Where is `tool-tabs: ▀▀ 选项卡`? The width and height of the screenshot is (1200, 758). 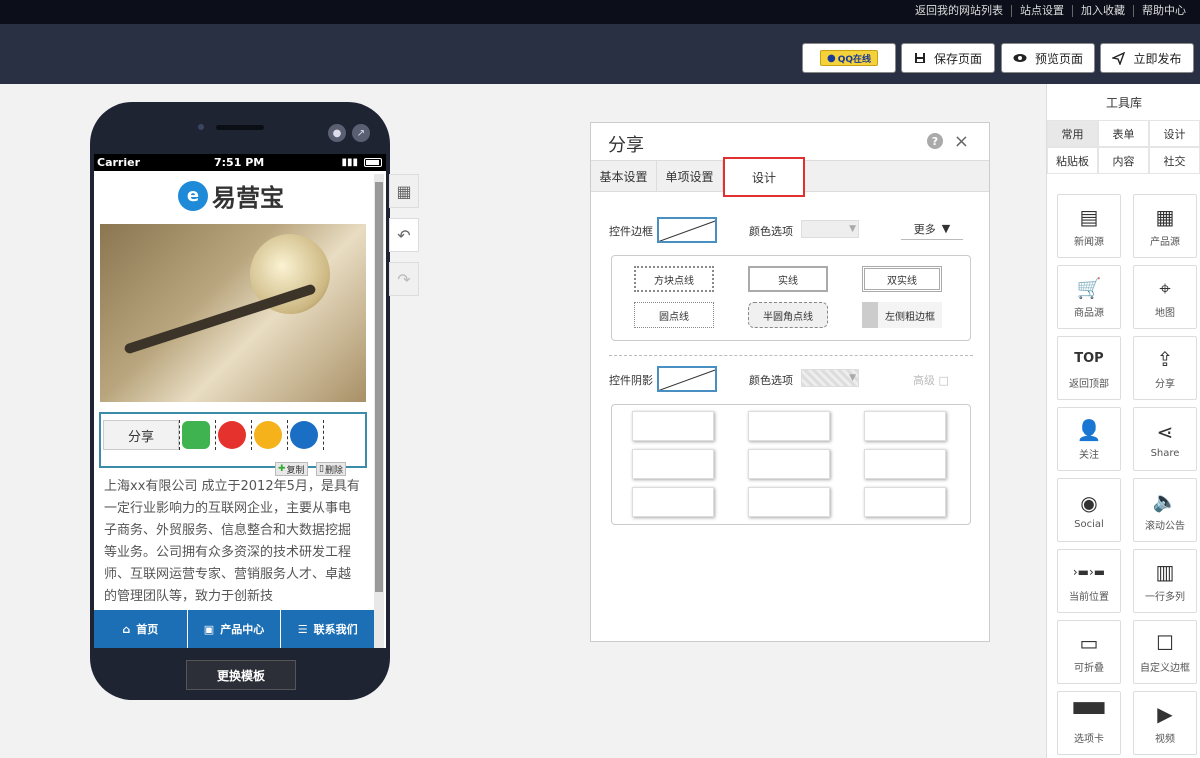
tool-tabs: ▀▀ 选项卡 is located at coordinates (1089, 723).